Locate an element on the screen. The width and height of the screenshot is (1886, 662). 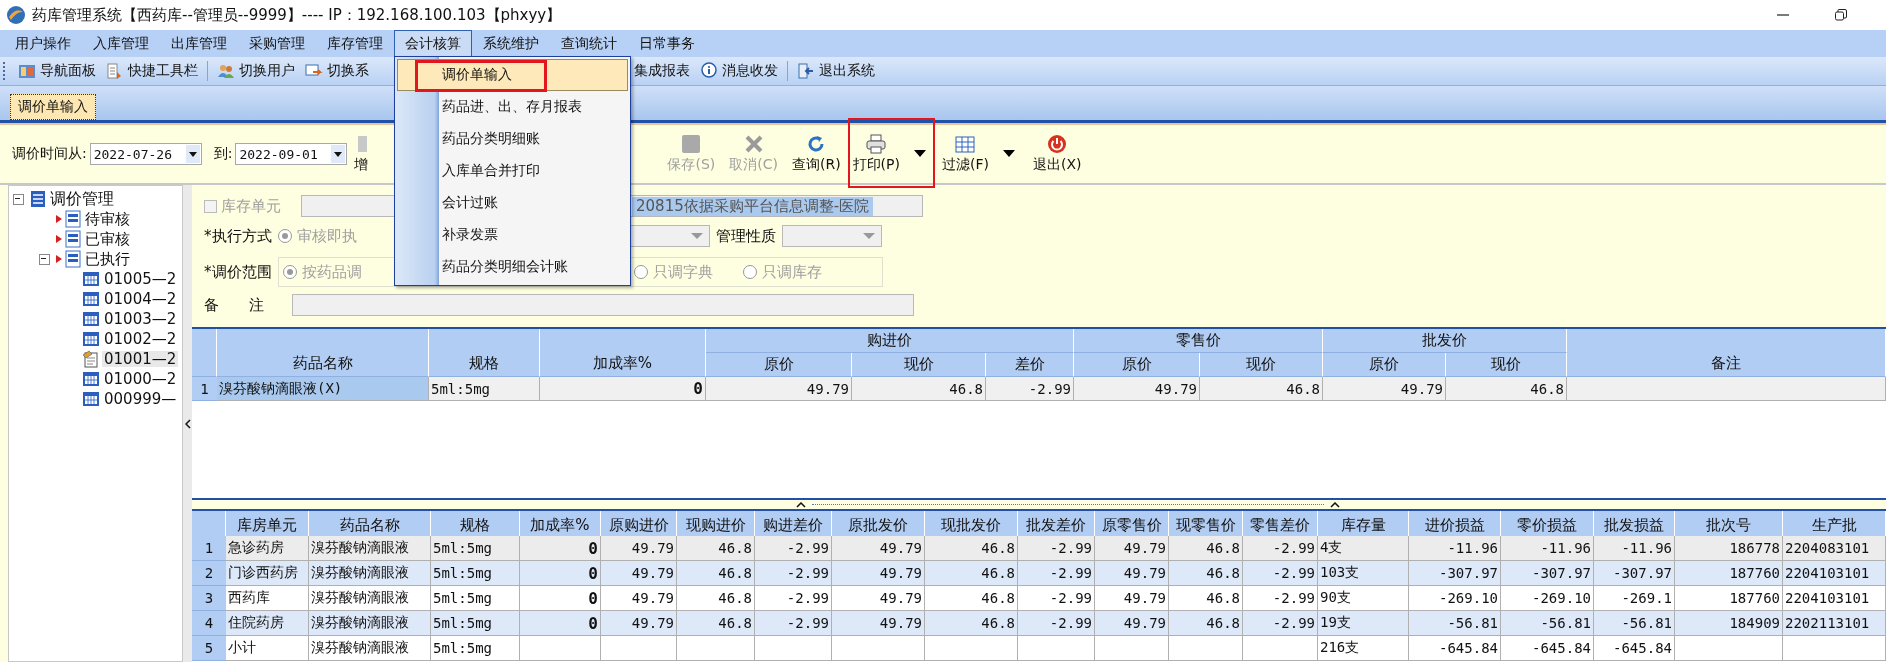
field-label: *执行方式 is located at coordinates (238, 236).